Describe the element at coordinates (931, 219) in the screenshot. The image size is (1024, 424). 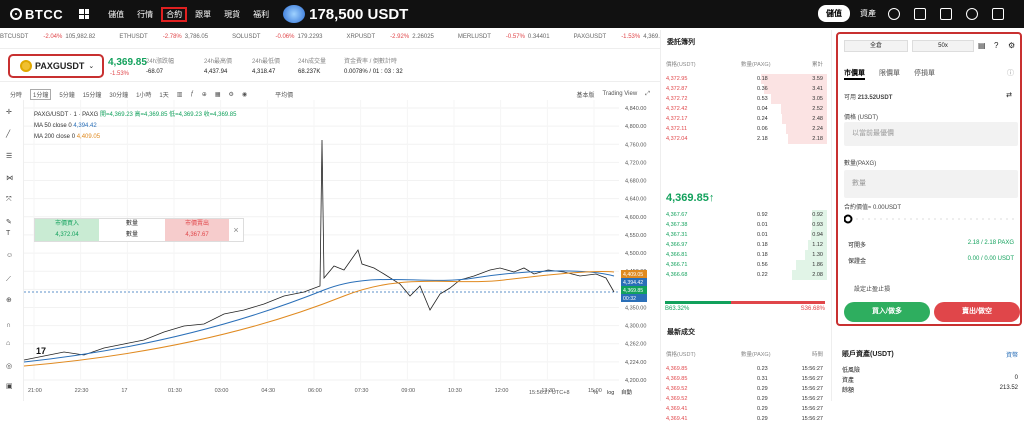
I see `qty-slider` at that location.